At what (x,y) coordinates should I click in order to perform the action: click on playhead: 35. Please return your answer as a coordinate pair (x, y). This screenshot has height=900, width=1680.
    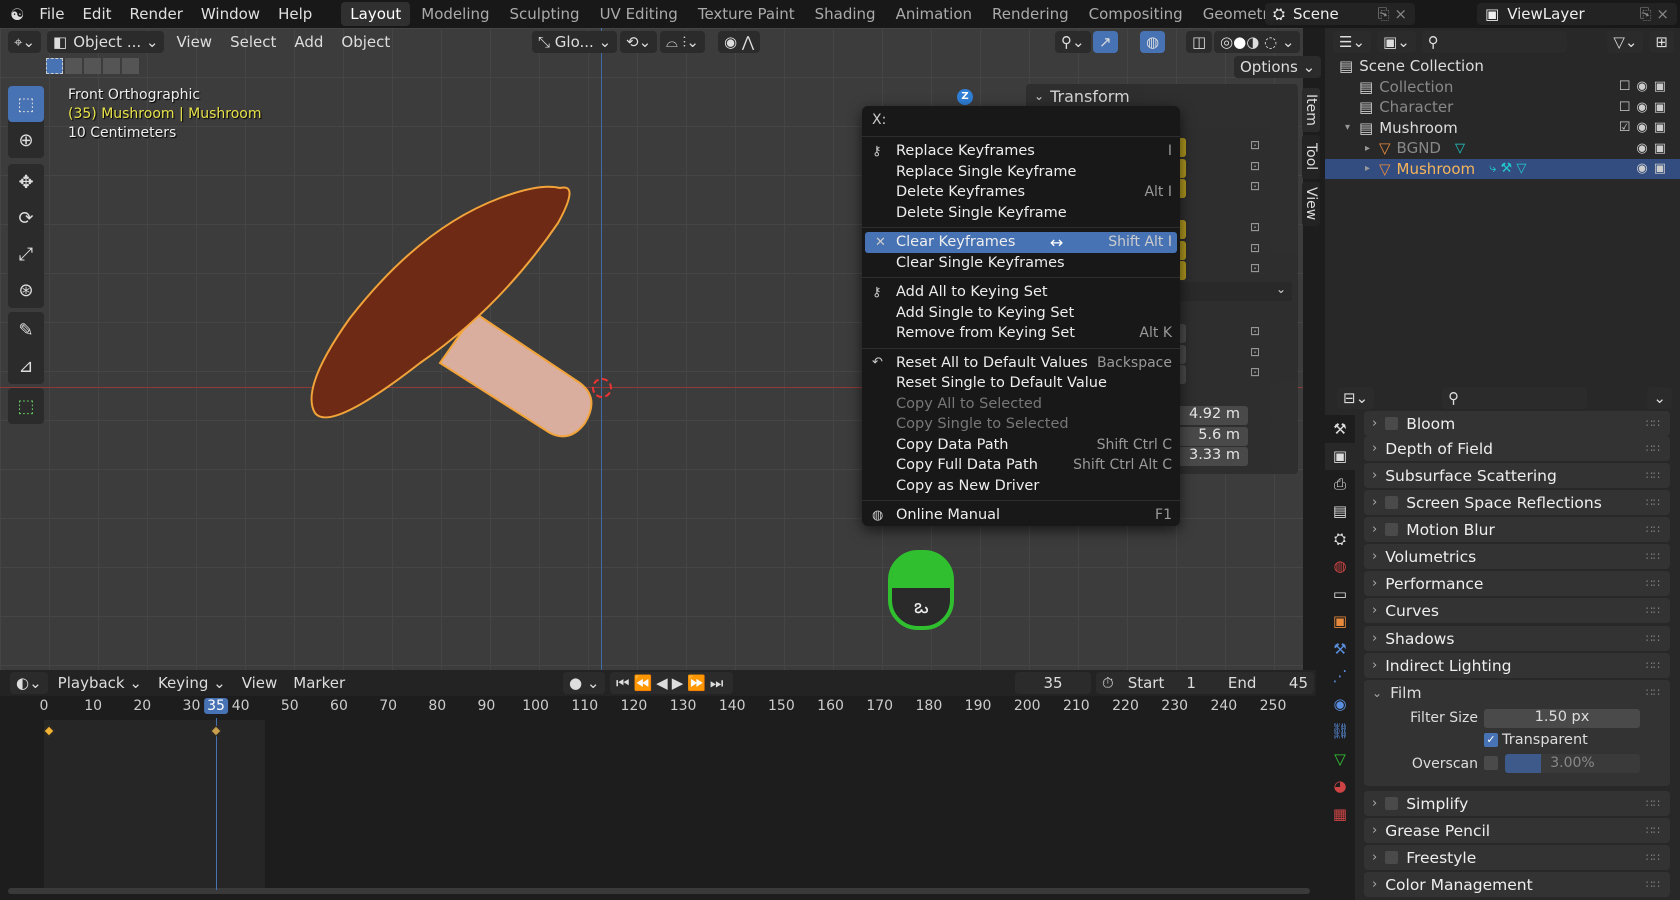
    Looking at the image, I should click on (216, 706).